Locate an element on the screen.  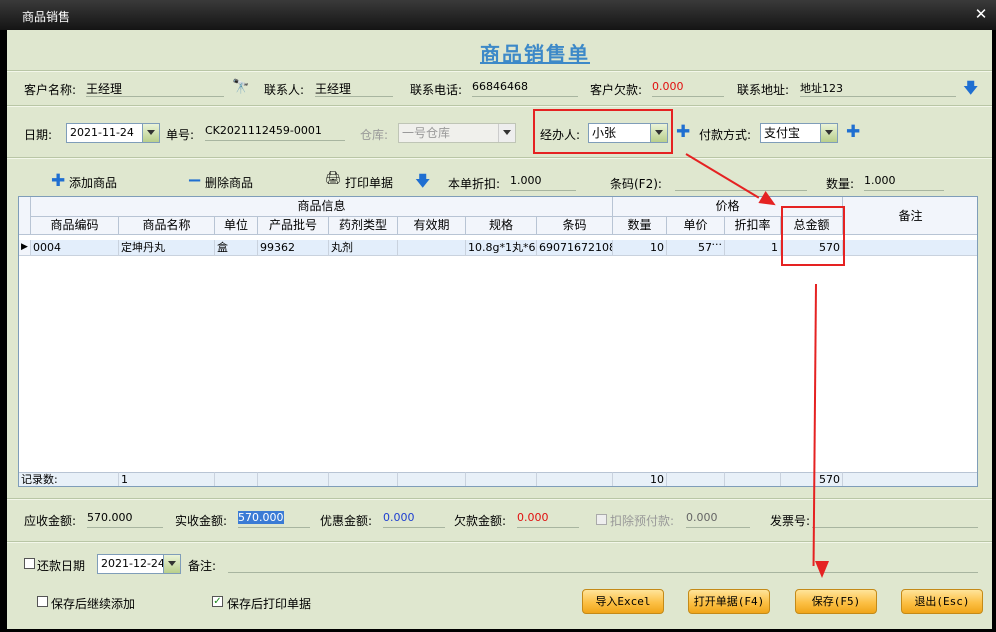
repay-label: 还款日期 is located at coordinates (61, 566).